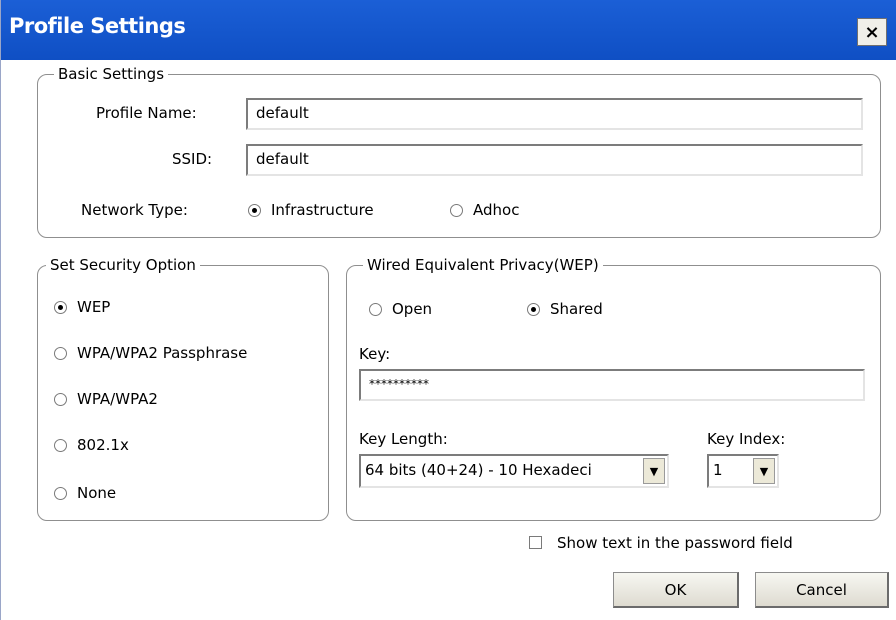 This screenshot has width=896, height=620. What do you see at coordinates (612, 385) in the screenshot?
I see `key-input: **********` at bounding box center [612, 385].